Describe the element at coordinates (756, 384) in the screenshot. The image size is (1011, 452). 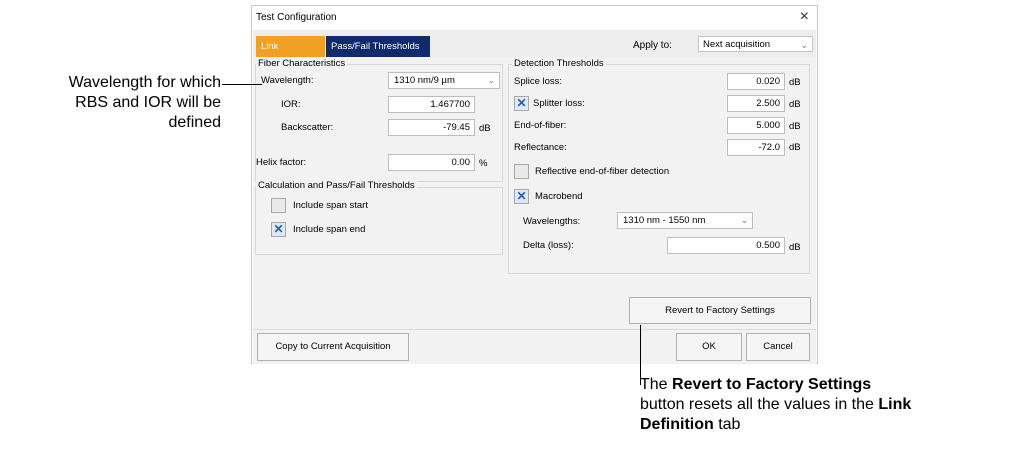
I see `annotation-line: The Revert to Factory Settings` at that location.